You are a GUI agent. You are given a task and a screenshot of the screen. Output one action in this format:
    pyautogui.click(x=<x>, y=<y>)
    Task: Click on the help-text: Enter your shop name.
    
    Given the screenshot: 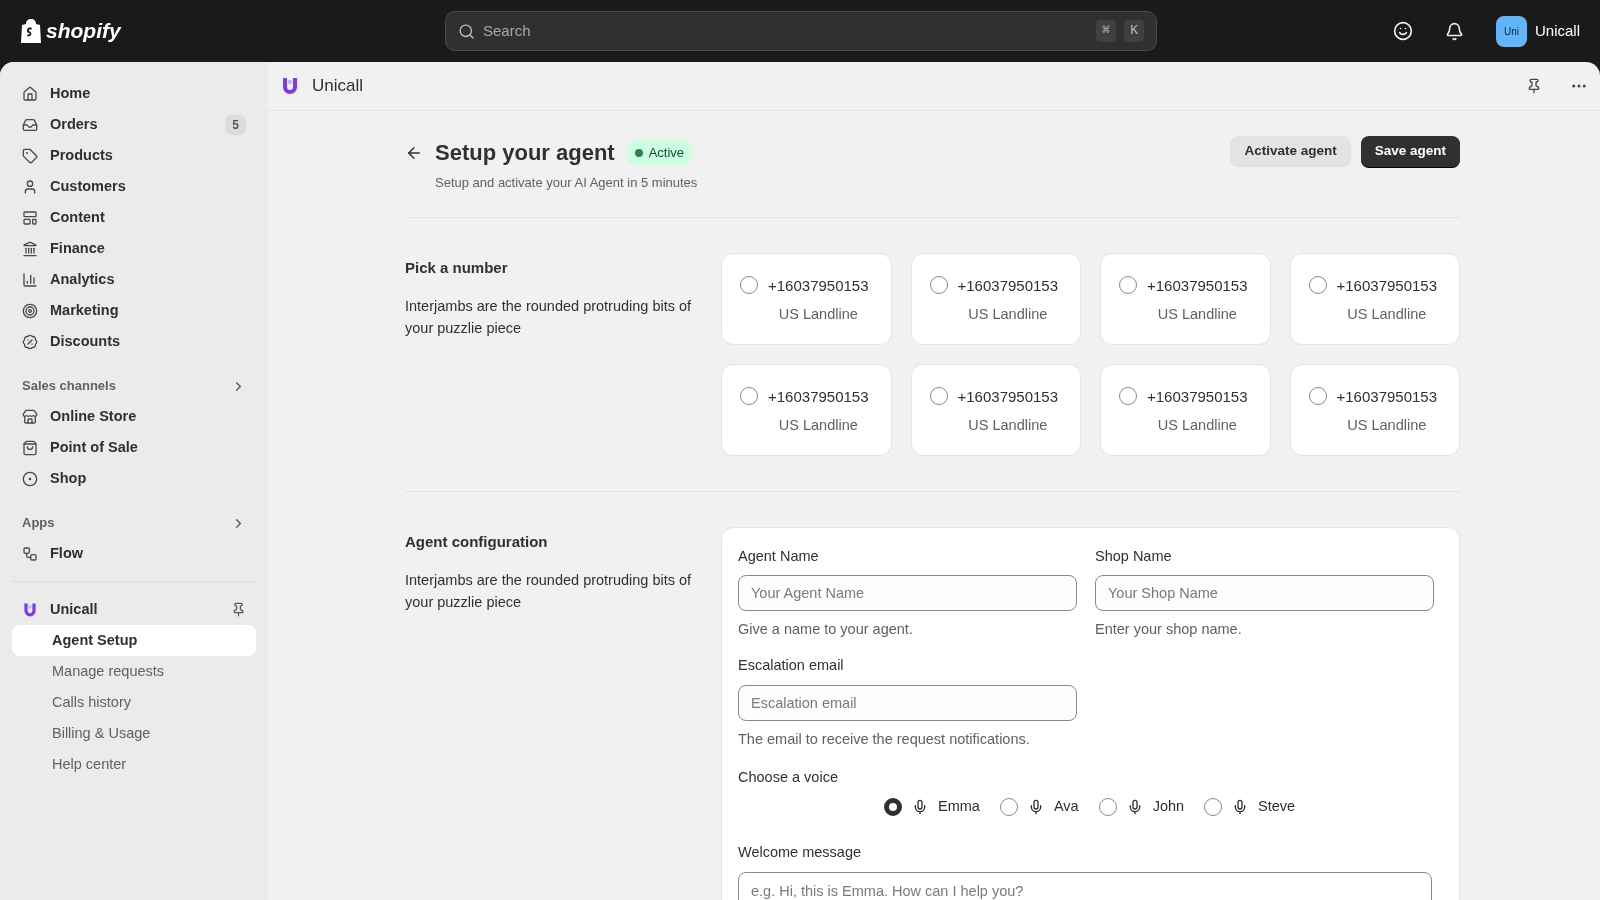 What is the action you would take?
    pyautogui.click(x=1169, y=630)
    